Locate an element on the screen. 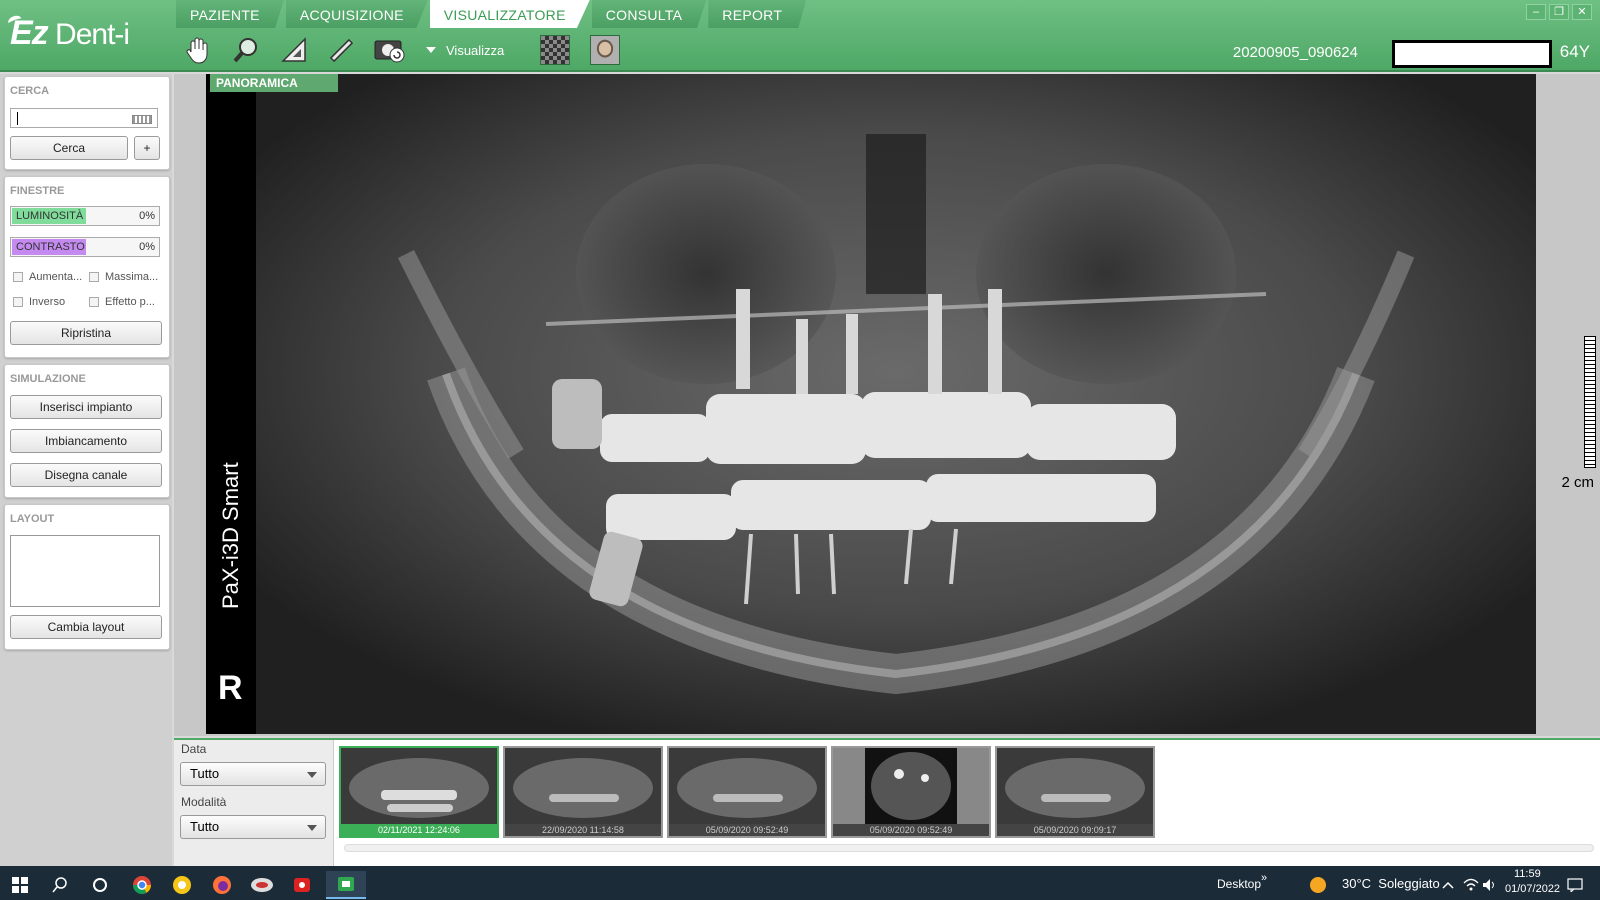  device-name: PaX-i3D Smart is located at coordinates (230, 535).